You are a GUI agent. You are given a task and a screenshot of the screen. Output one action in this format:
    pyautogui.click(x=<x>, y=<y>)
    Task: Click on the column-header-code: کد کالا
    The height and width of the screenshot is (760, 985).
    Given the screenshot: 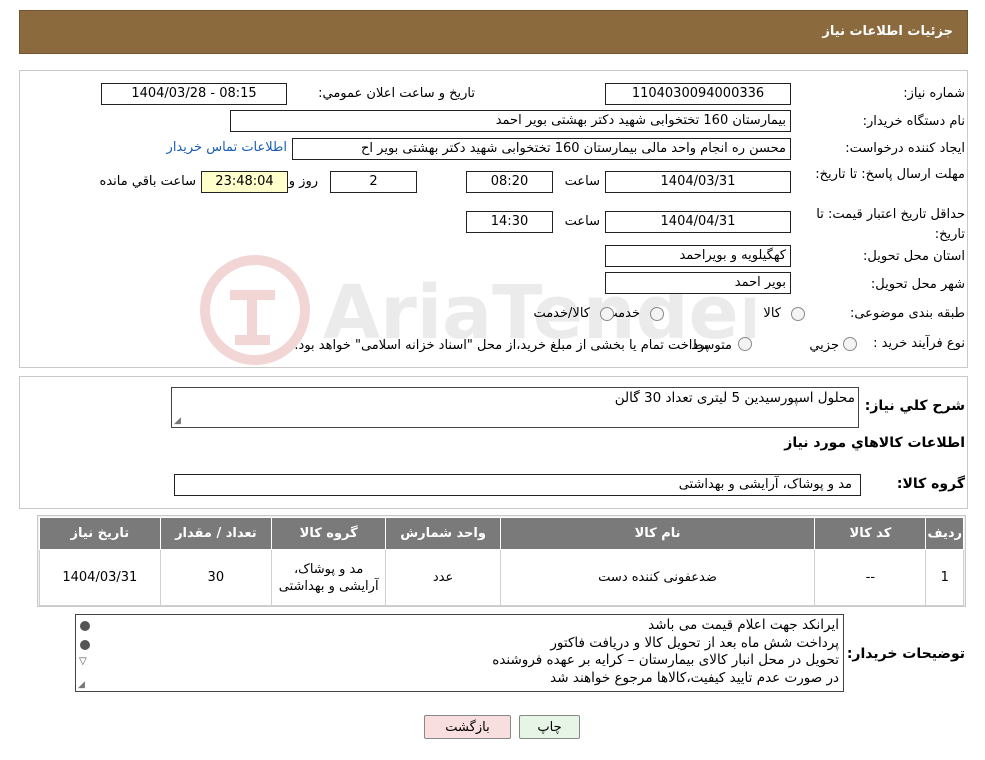 What is the action you would take?
    pyautogui.click(x=870, y=533)
    